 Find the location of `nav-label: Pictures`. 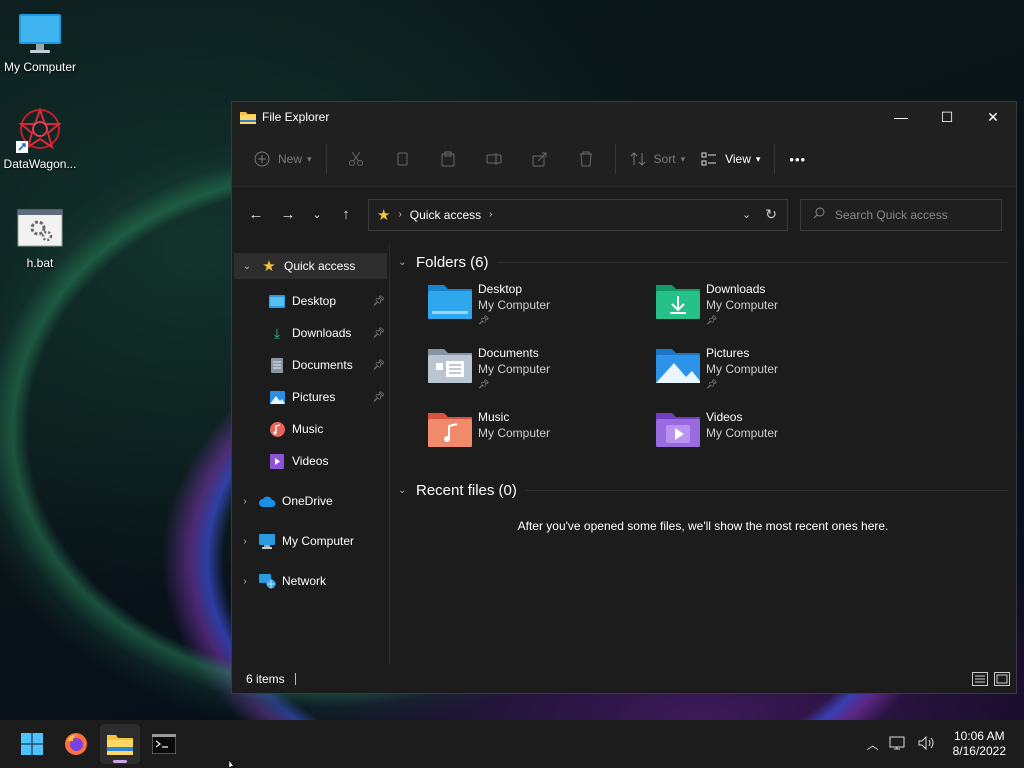

nav-label: Pictures is located at coordinates (314, 397).